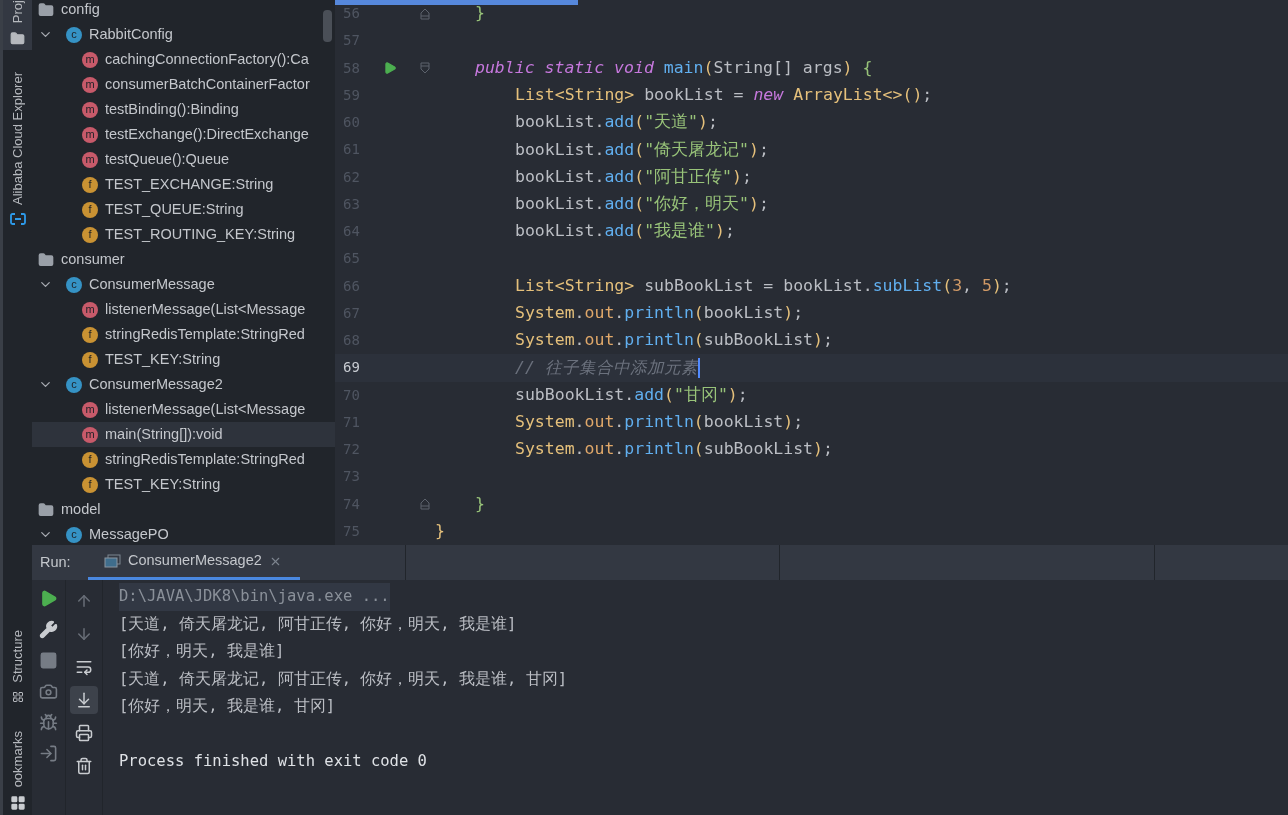 Image resolution: width=1288 pixels, height=815 pixels. Describe the element at coordinates (616, 122) in the screenshot. I see `code-text: bookList.add("天道");` at that location.